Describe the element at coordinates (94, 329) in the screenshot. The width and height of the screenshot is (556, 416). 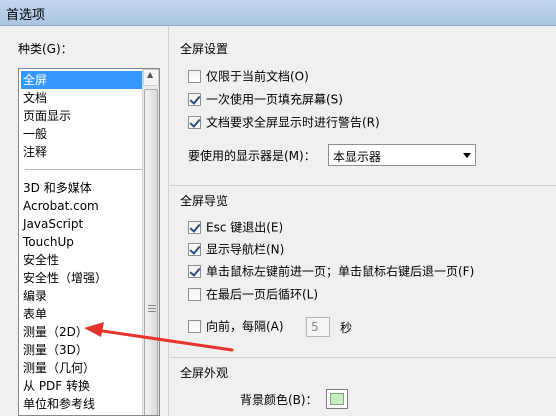
I see `arrow-head` at that location.